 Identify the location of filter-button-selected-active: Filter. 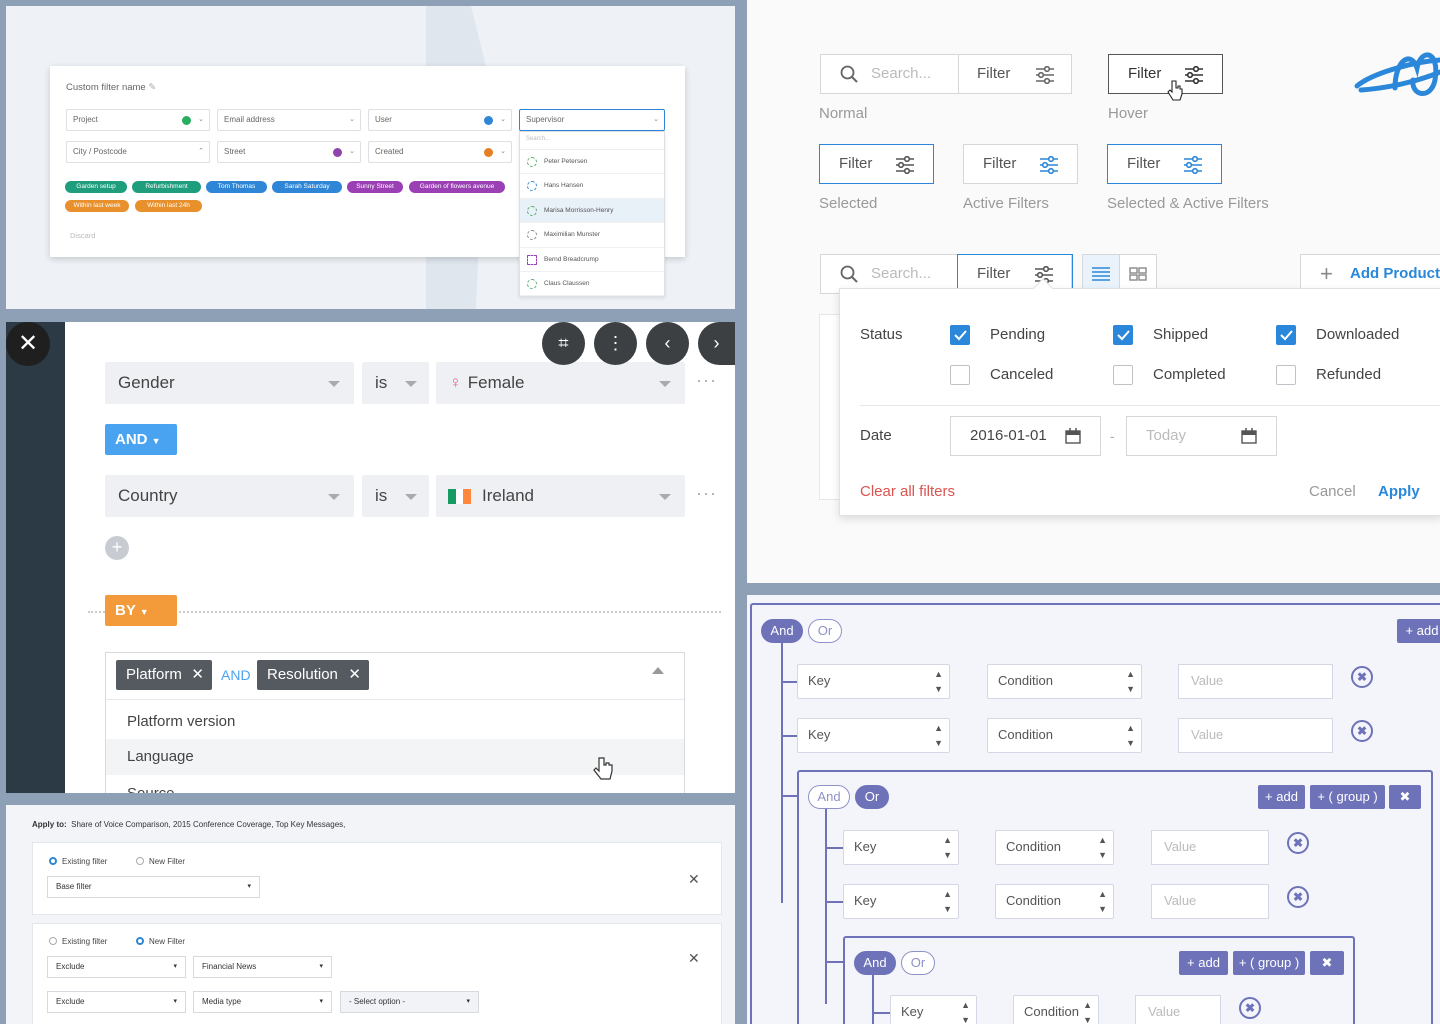
(1164, 164).